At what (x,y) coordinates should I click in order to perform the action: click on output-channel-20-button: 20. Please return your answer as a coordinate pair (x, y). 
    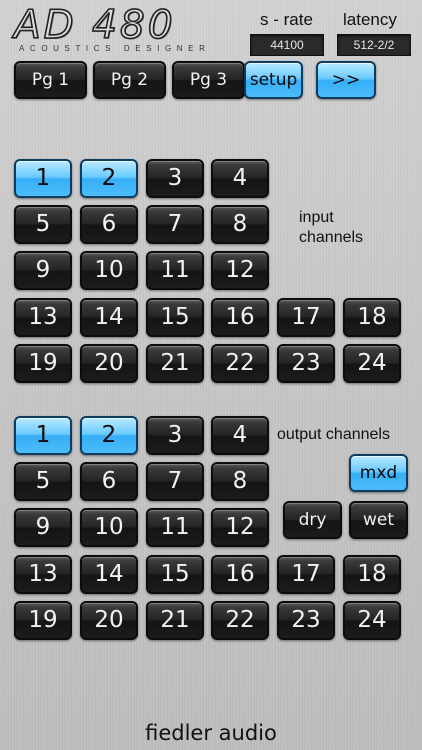
    Looking at the image, I should click on (109, 620).